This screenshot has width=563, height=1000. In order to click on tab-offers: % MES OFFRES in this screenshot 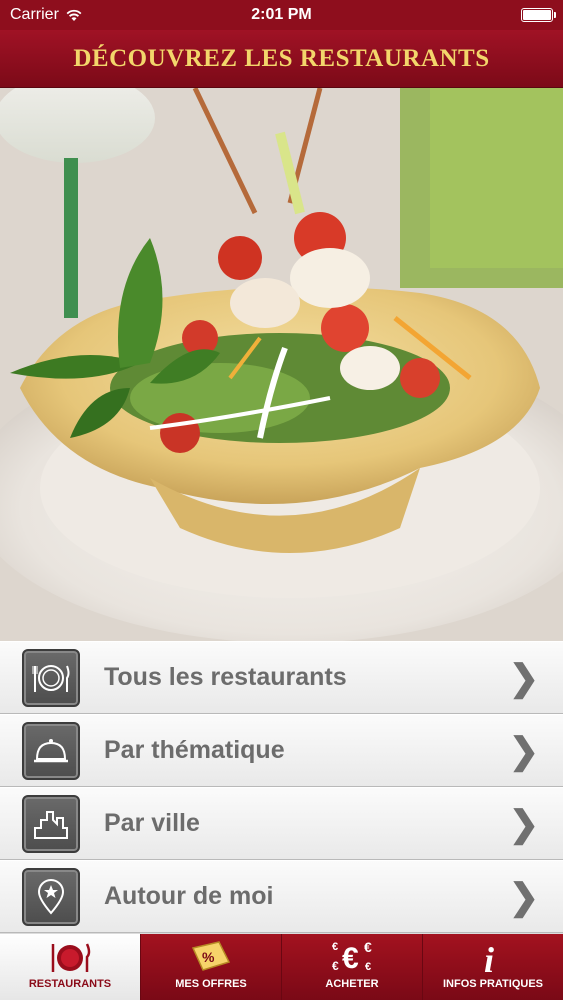, I will do `click(210, 967)`.